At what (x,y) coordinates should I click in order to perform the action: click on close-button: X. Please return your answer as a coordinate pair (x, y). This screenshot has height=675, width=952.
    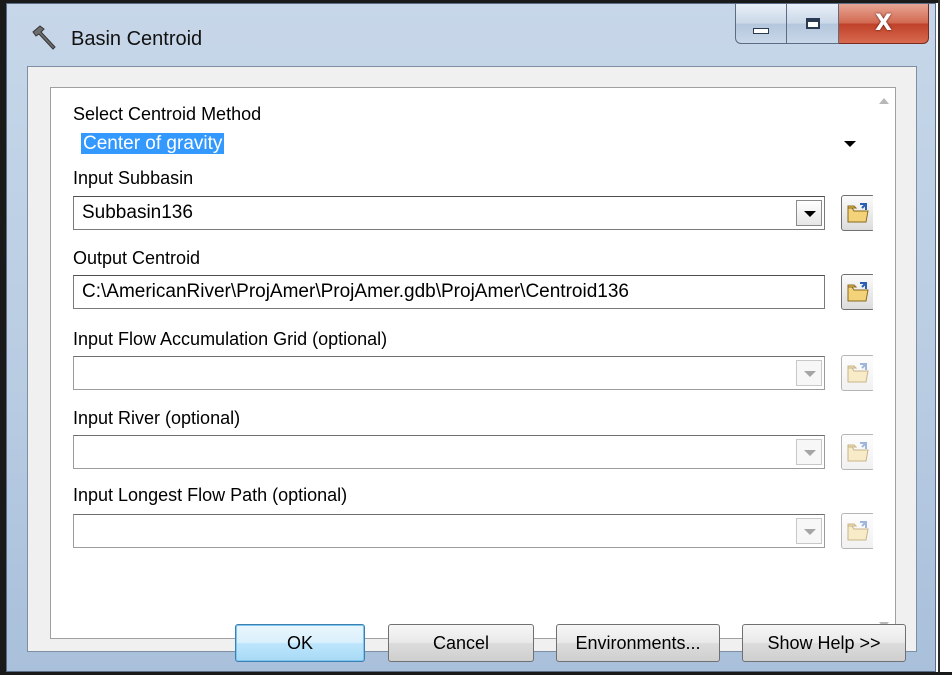
    Looking at the image, I should click on (884, 24).